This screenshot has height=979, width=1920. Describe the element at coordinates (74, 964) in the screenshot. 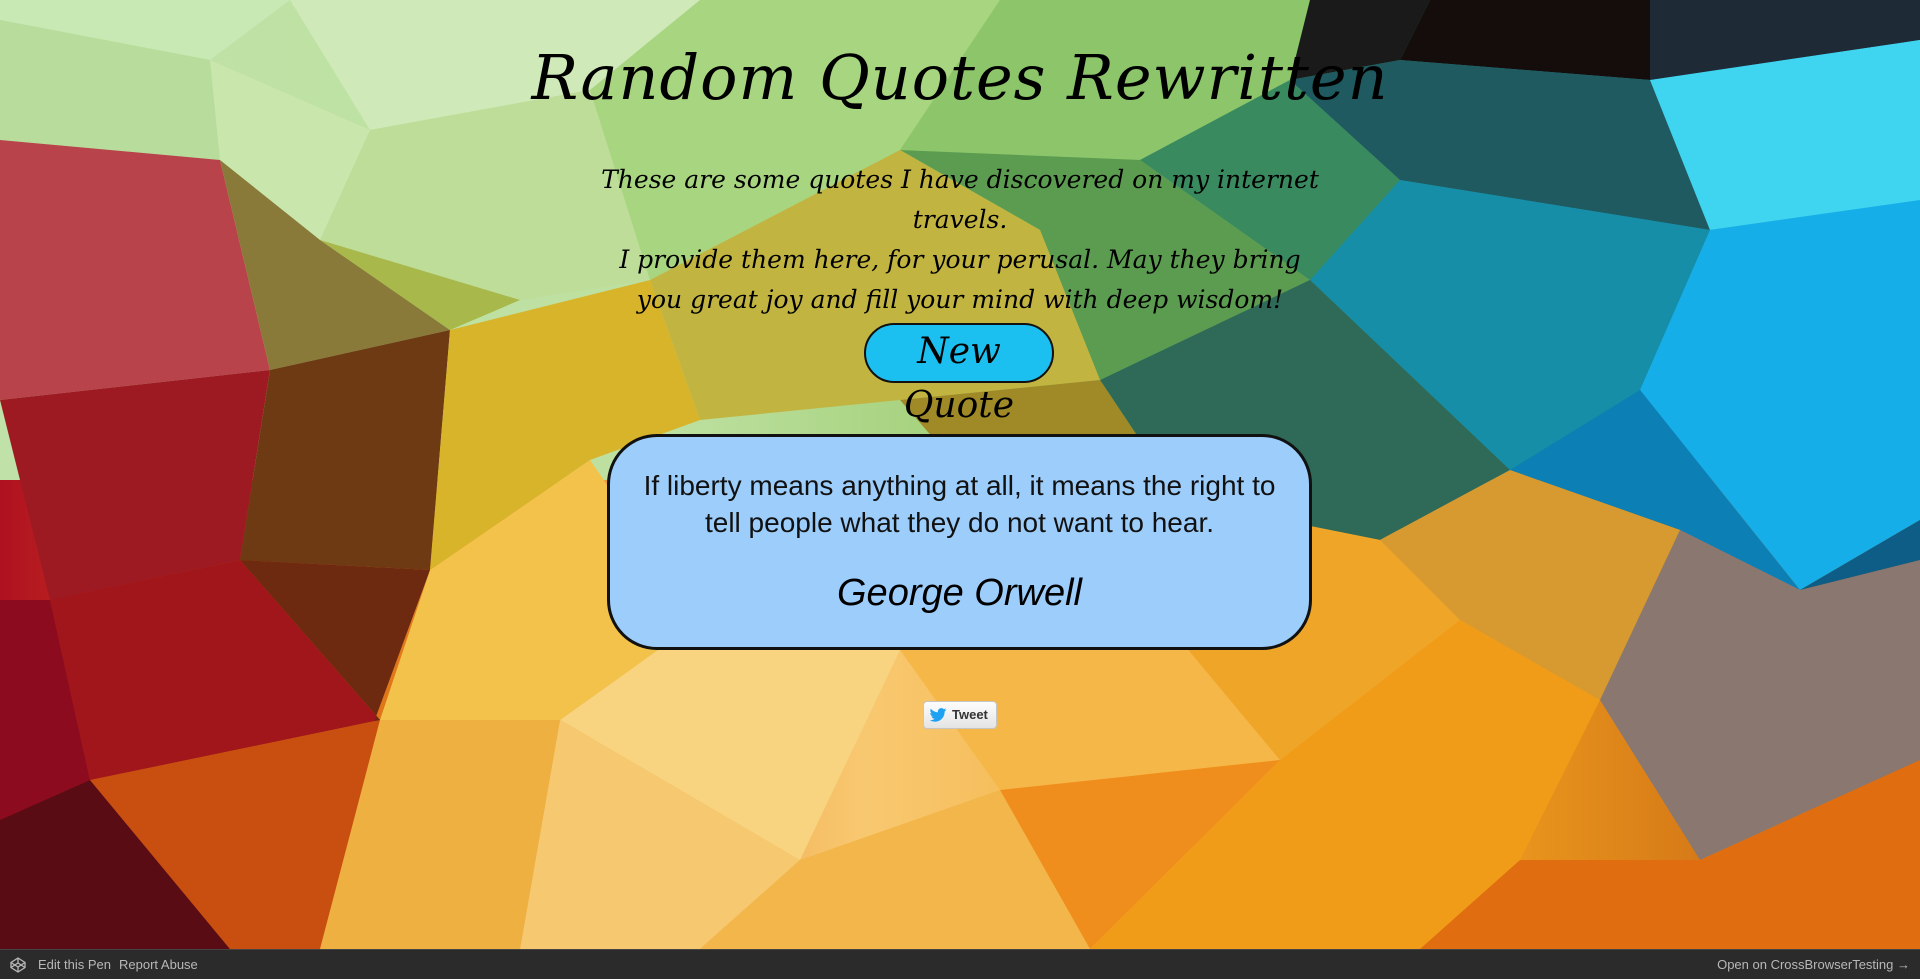

I see `edit-pen-link: Edit this Pen` at that location.